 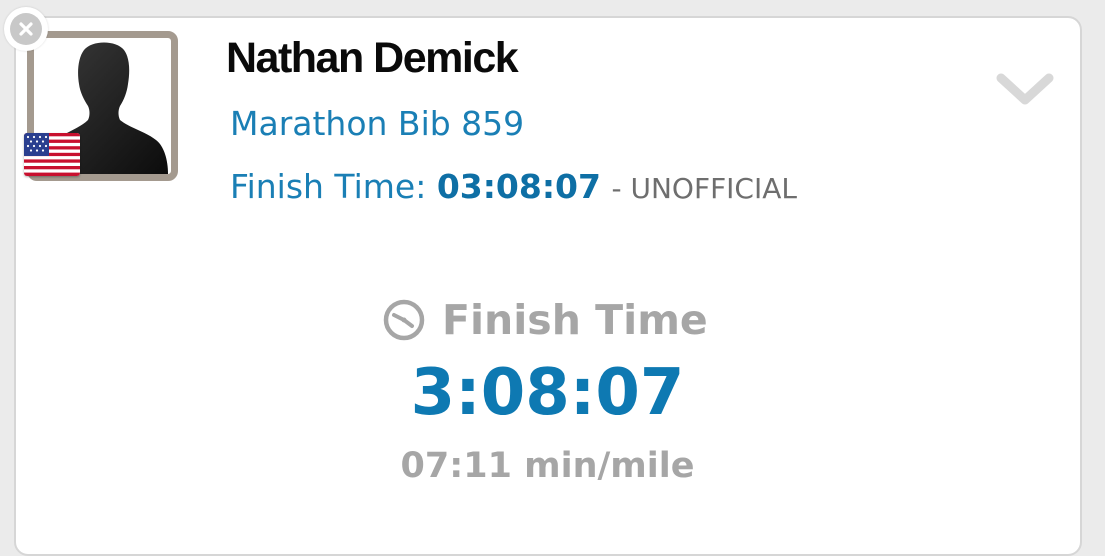 I want to click on close-icon, so click(x=26, y=29).